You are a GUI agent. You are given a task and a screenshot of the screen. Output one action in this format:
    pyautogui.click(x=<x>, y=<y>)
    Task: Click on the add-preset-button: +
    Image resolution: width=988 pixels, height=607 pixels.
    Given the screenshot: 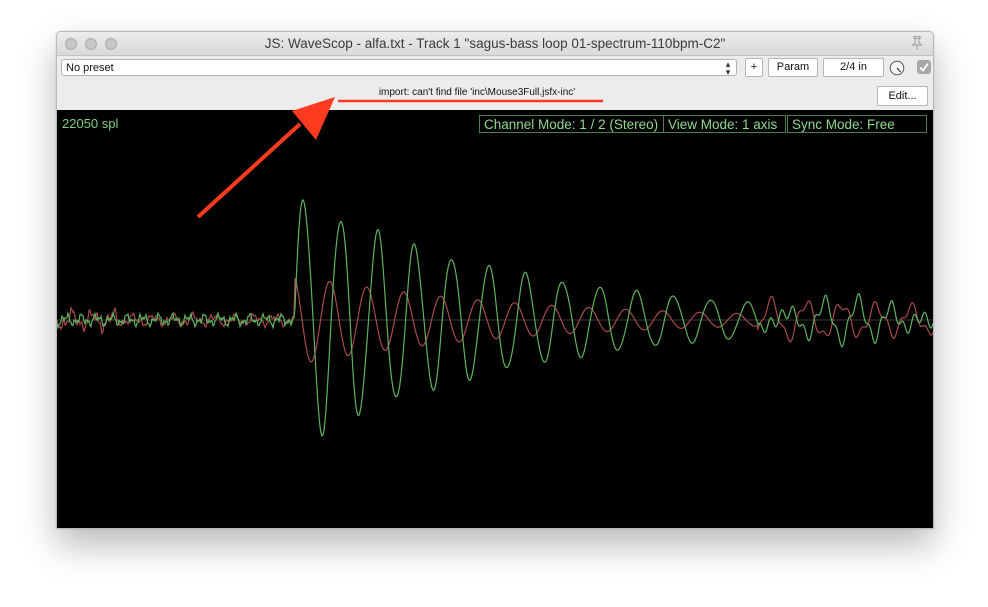 What is the action you would take?
    pyautogui.click(x=754, y=67)
    